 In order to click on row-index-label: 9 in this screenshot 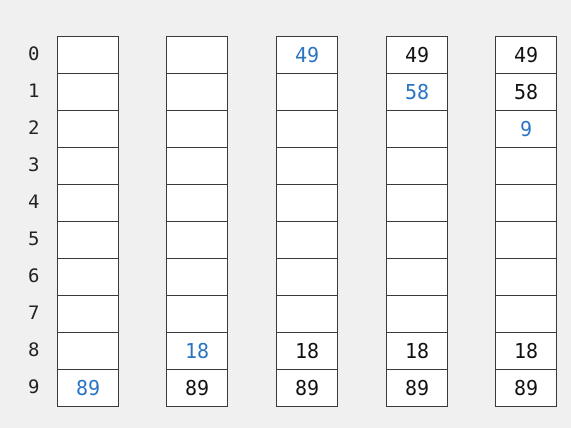, I will do `click(34, 387)`.